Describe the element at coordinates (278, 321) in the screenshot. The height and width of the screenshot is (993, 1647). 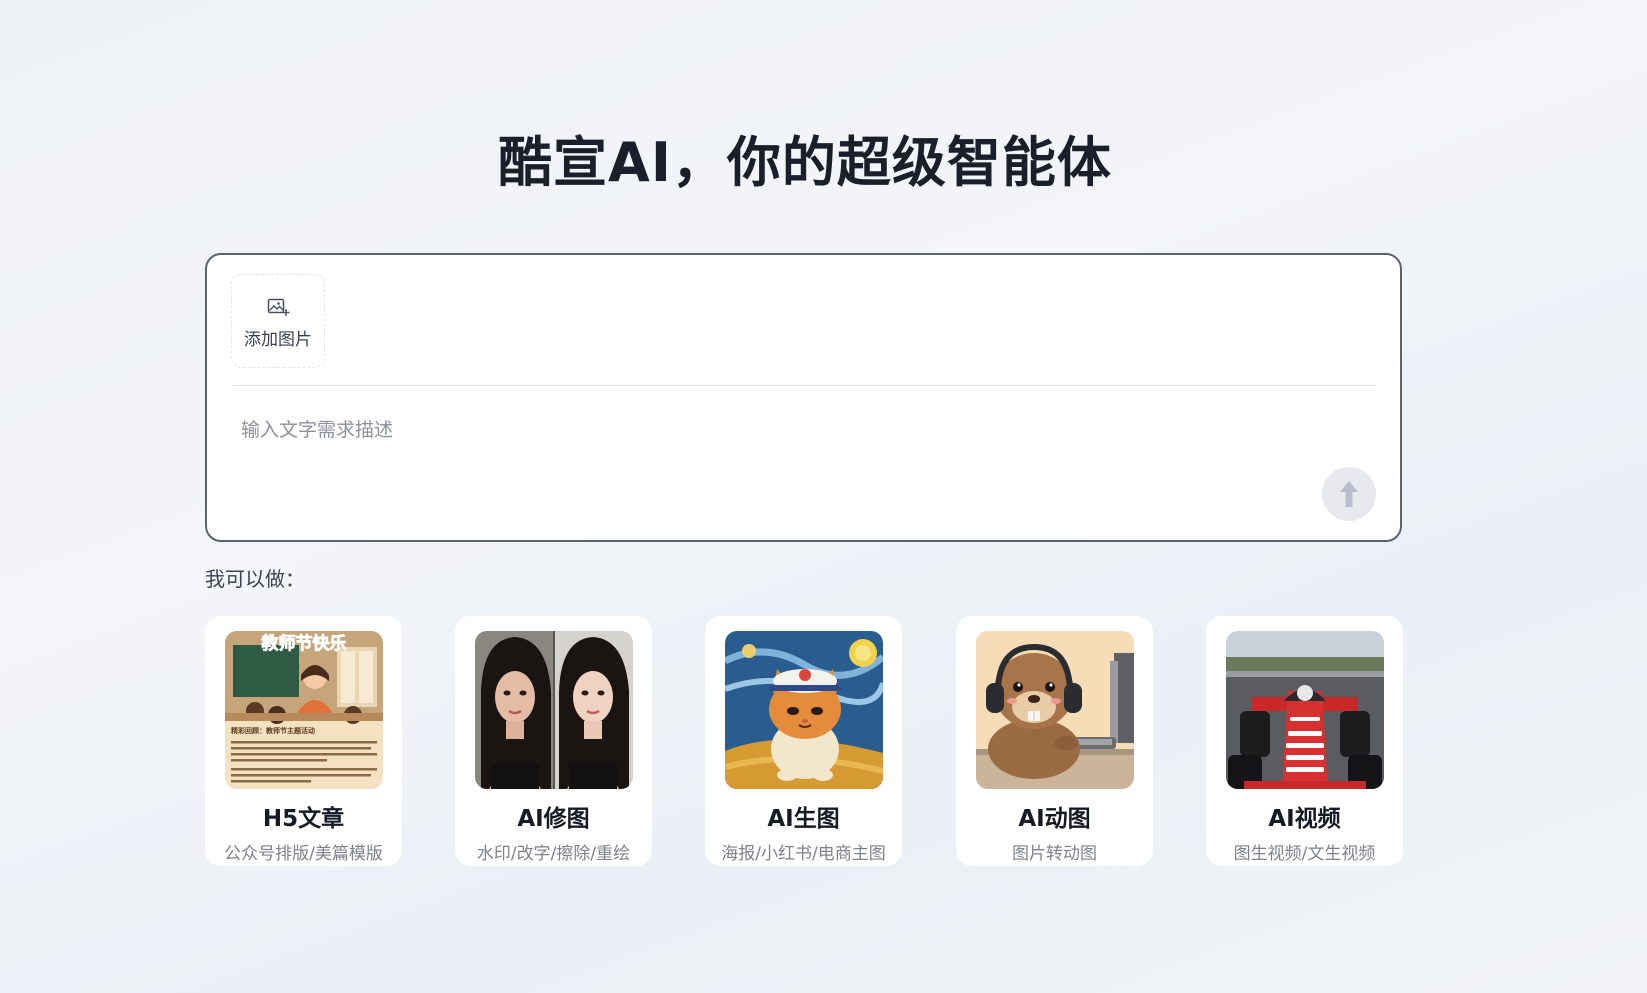
I see `add-image-button: 添加图片` at that location.